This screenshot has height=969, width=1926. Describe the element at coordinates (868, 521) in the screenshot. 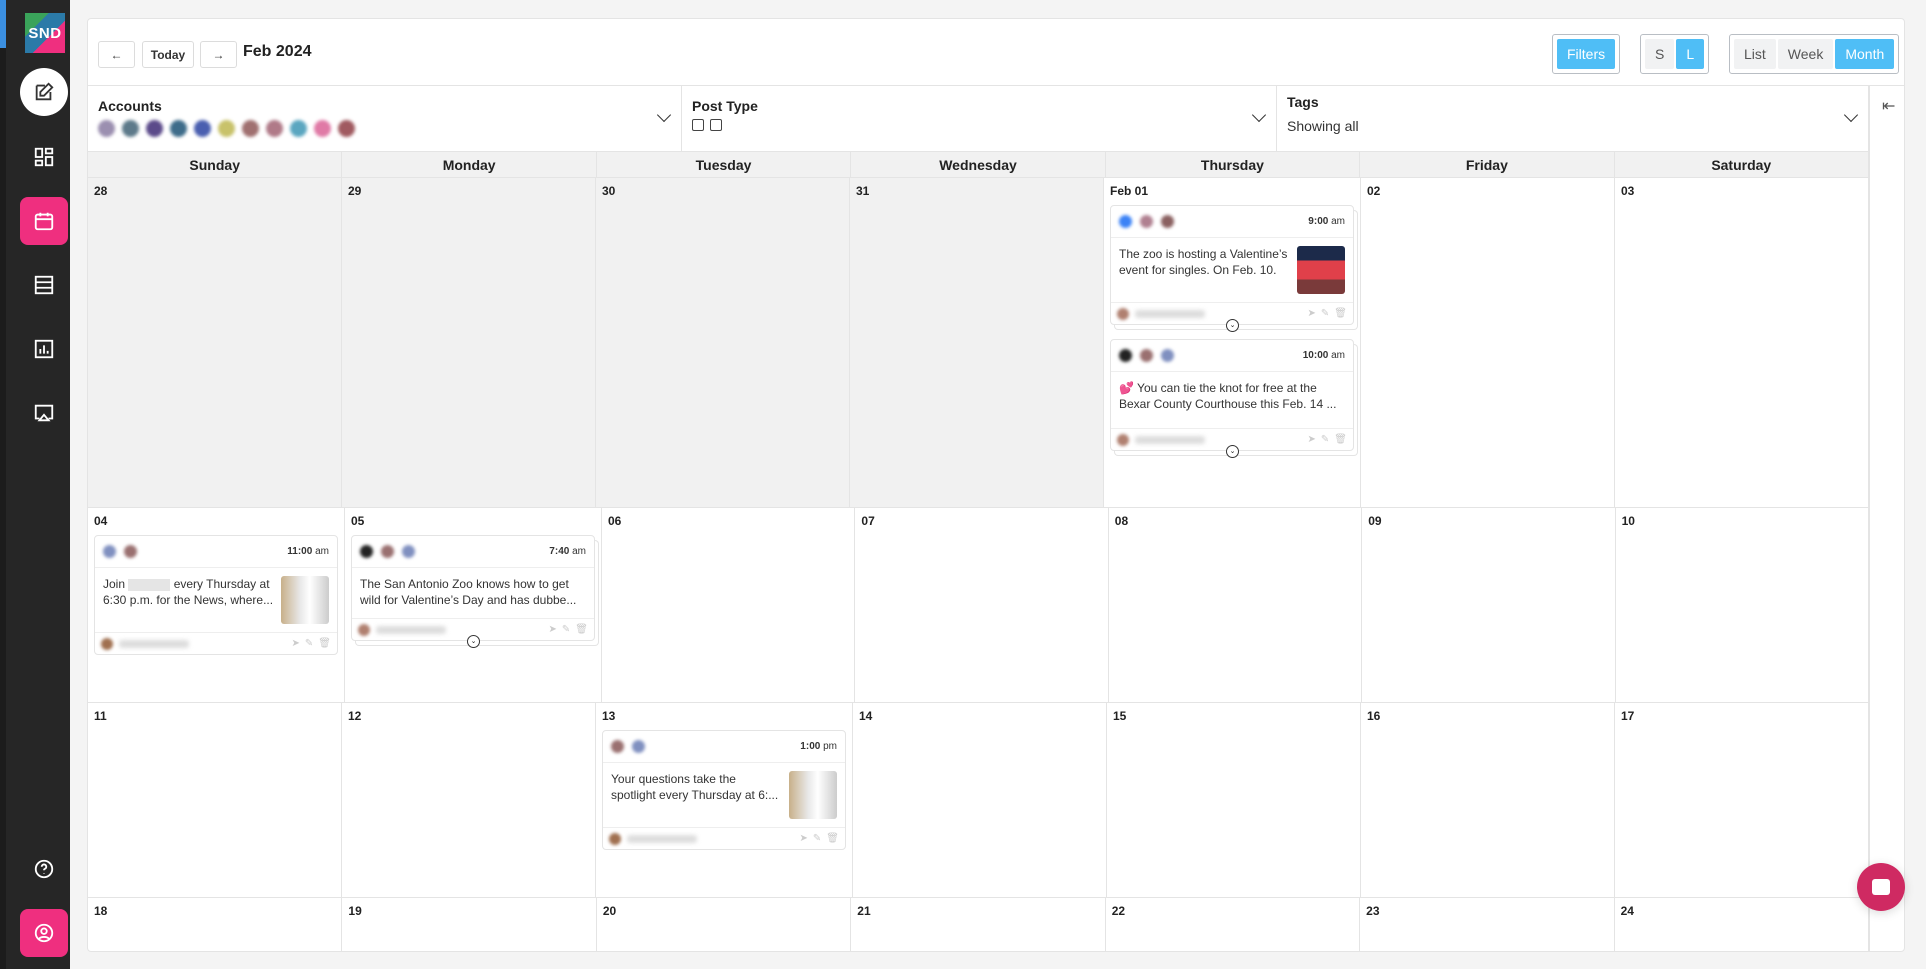

I see `day-number: 07` at that location.